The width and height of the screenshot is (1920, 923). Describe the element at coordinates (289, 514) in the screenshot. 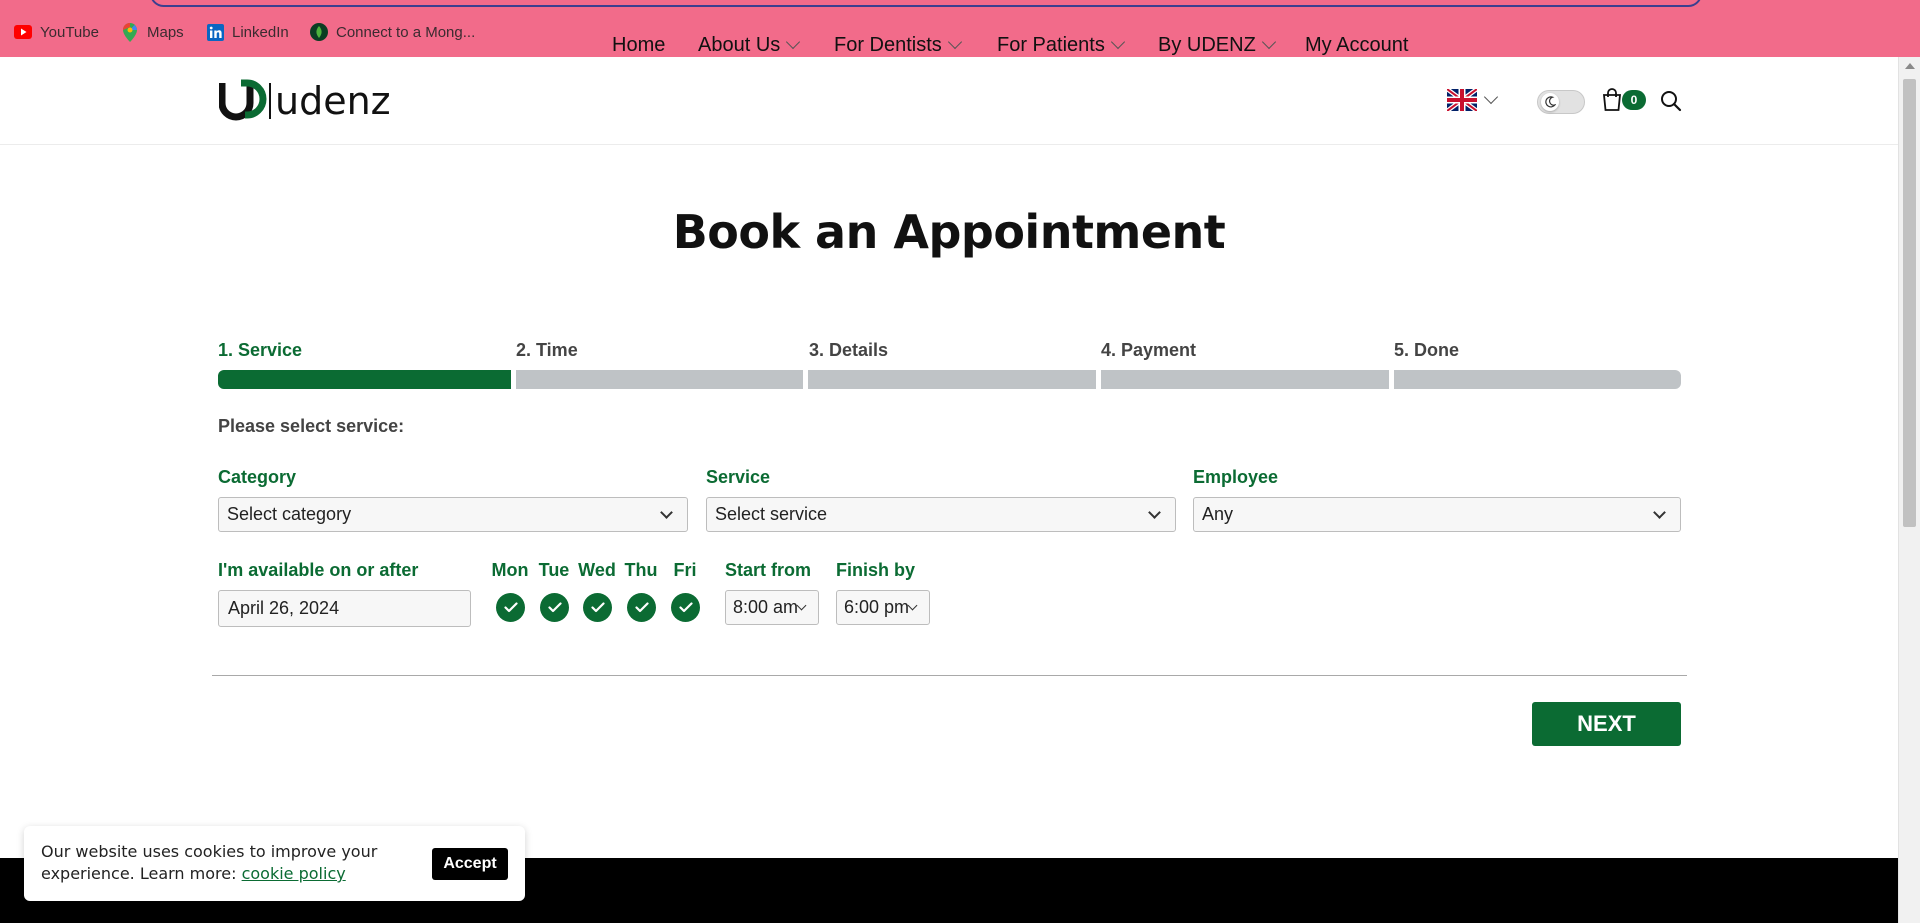

I see `category-value: Select category` at that location.